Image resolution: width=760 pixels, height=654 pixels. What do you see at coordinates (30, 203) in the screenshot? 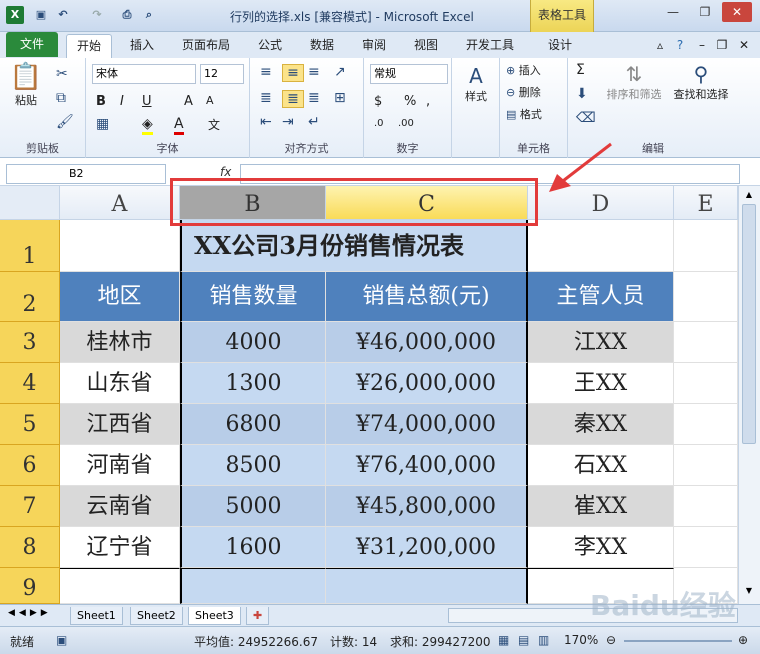
I see `select-all-corner` at bounding box center [30, 203].